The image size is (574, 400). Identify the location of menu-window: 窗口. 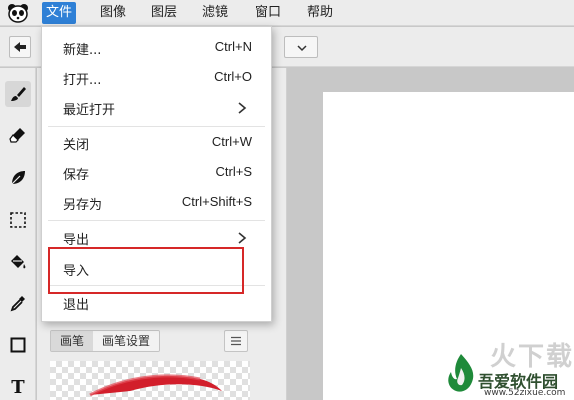
(268, 13).